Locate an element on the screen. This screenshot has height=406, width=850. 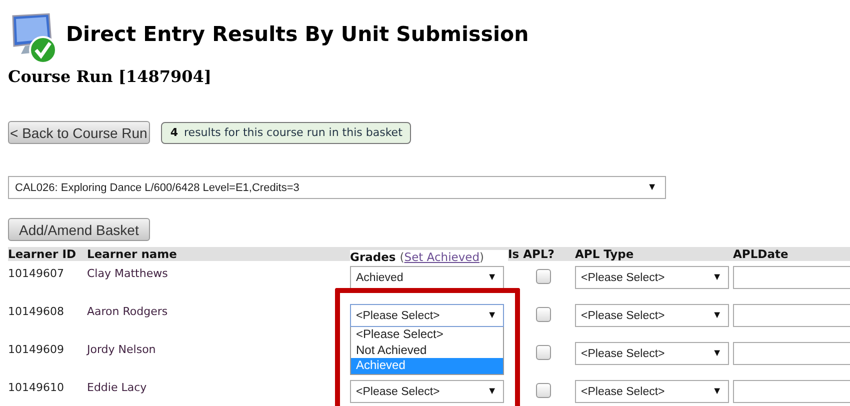
add-amend-basket-button: Add/Amend Basket is located at coordinates (79, 229).